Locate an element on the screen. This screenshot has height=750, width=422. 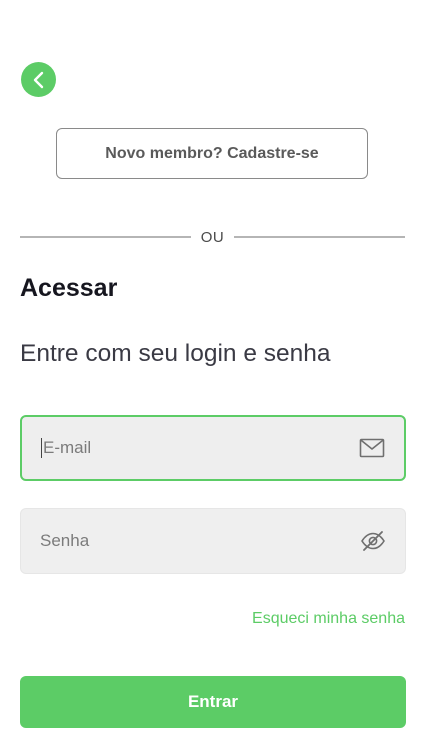
divider-line-left is located at coordinates (105, 237).